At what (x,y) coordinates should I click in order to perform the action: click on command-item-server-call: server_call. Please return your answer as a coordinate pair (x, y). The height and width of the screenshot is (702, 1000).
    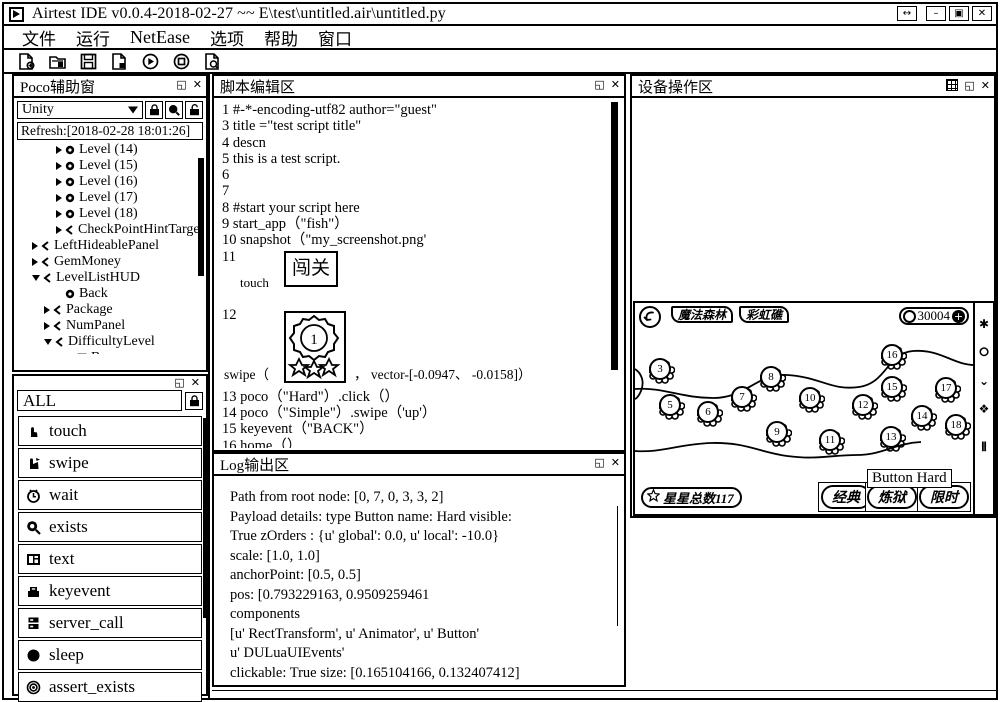
    Looking at the image, I should click on (110, 623).